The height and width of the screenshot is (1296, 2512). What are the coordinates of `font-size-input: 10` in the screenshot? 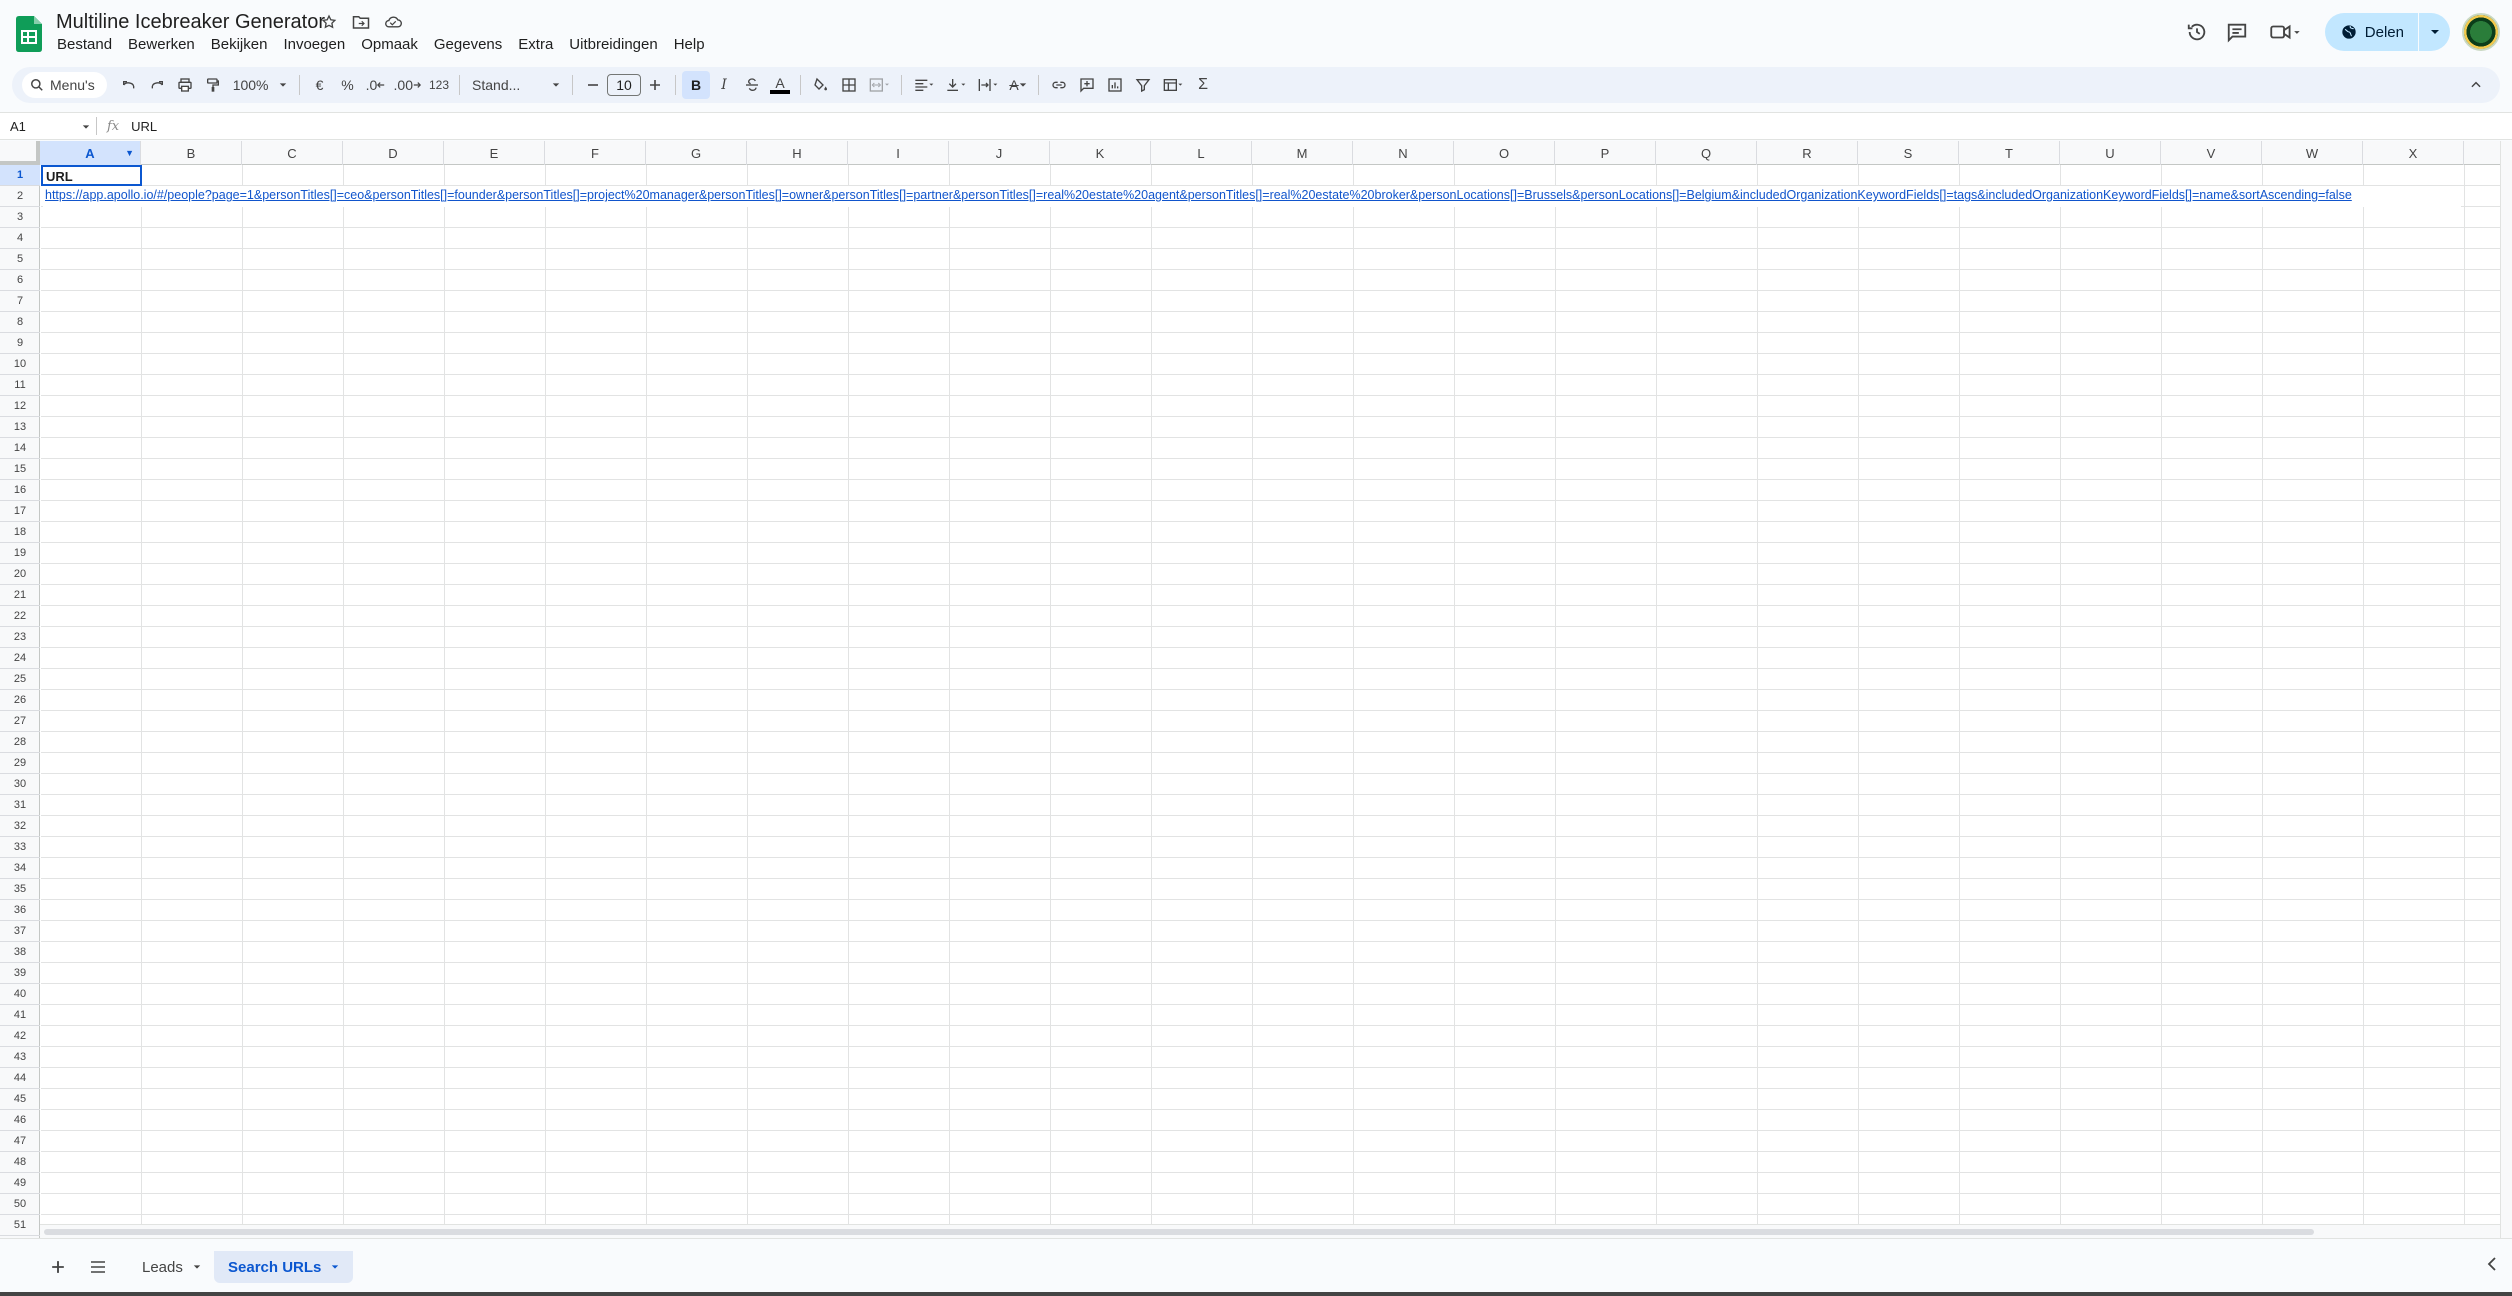 It's located at (624, 85).